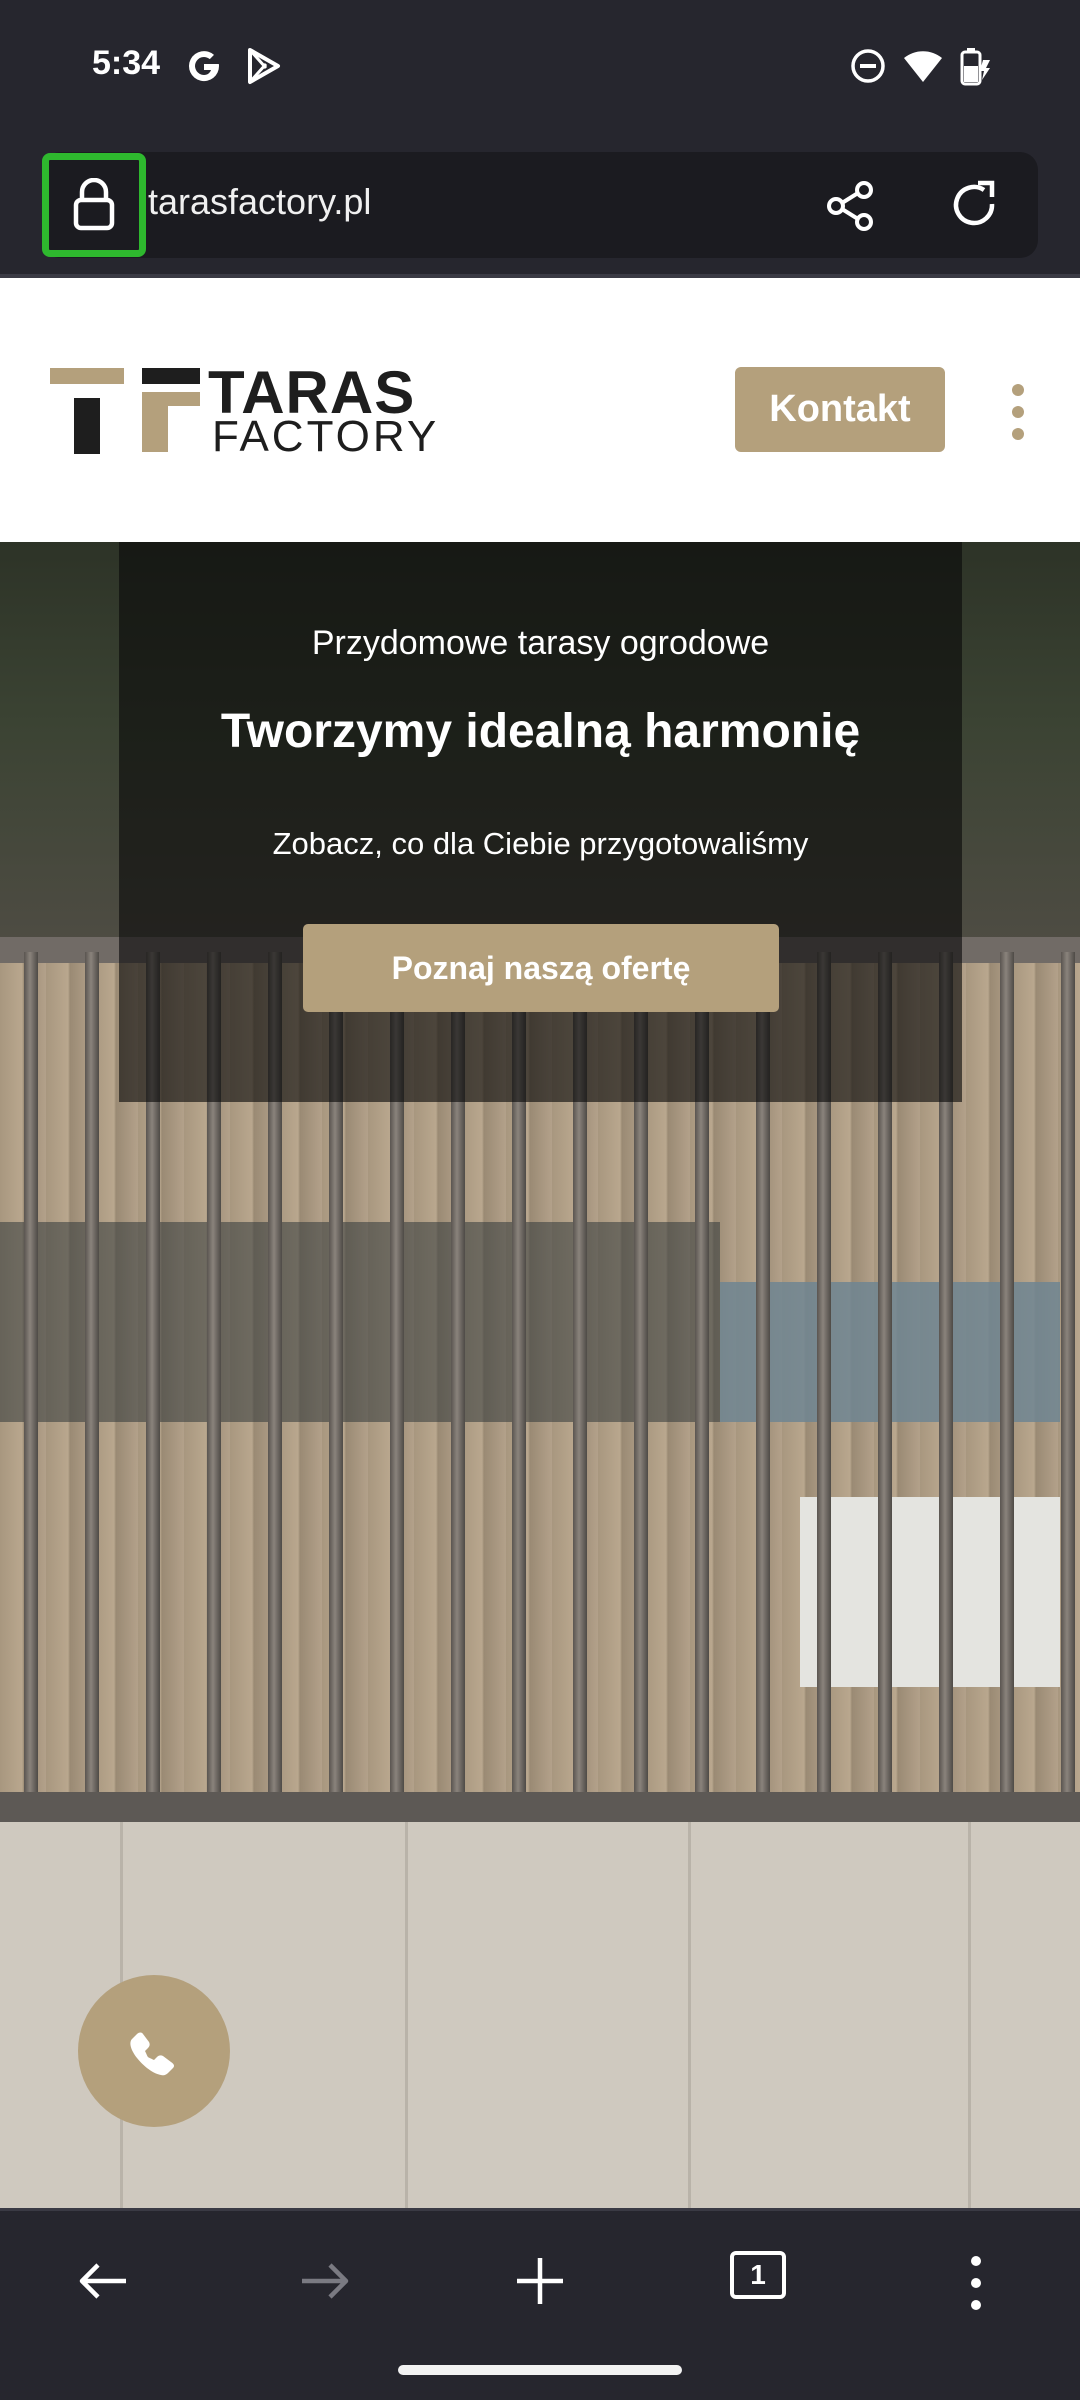 The image size is (1080, 2400). What do you see at coordinates (540, 731) in the screenshot?
I see `hero-title: Tworzymy idealną harmonię` at bounding box center [540, 731].